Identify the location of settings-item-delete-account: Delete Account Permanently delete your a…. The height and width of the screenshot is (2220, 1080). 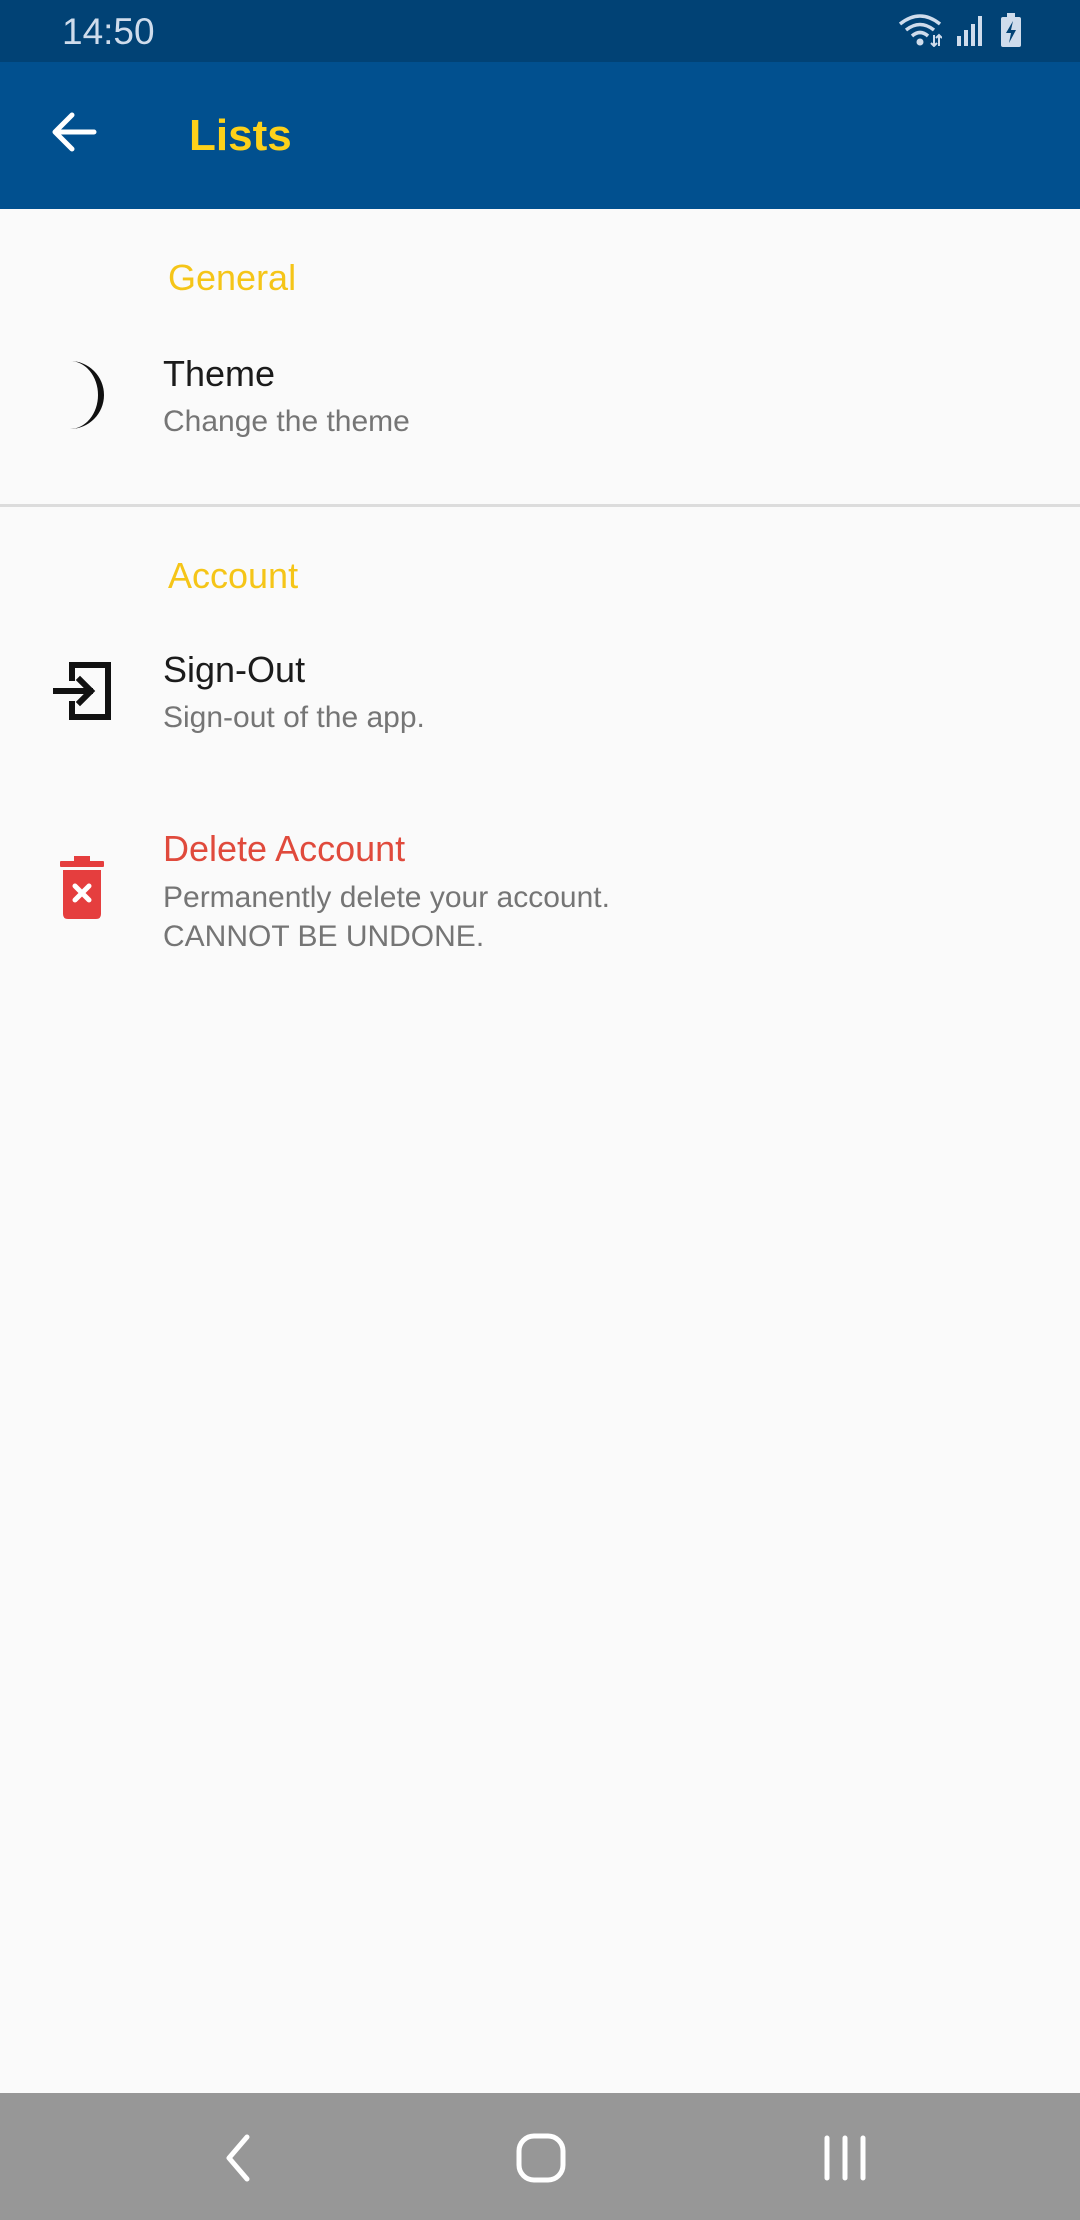
(540, 893).